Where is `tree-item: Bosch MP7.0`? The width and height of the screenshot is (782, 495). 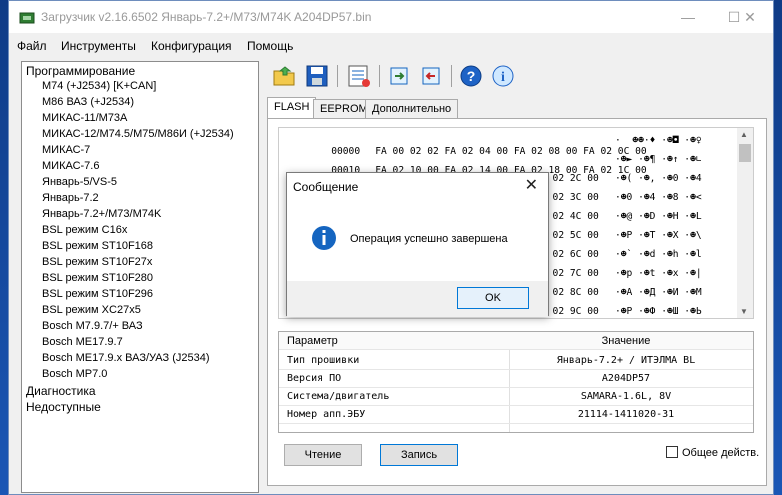 tree-item: Bosch MP7.0 is located at coordinates (74, 374).